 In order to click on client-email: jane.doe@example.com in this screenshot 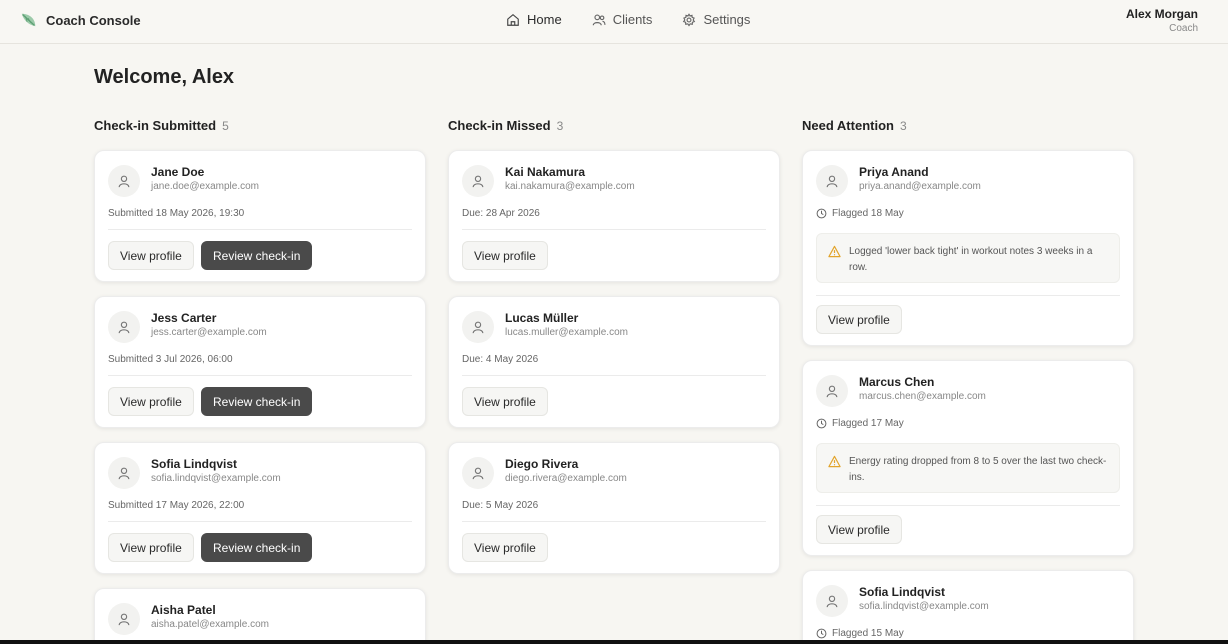, I will do `click(205, 186)`.